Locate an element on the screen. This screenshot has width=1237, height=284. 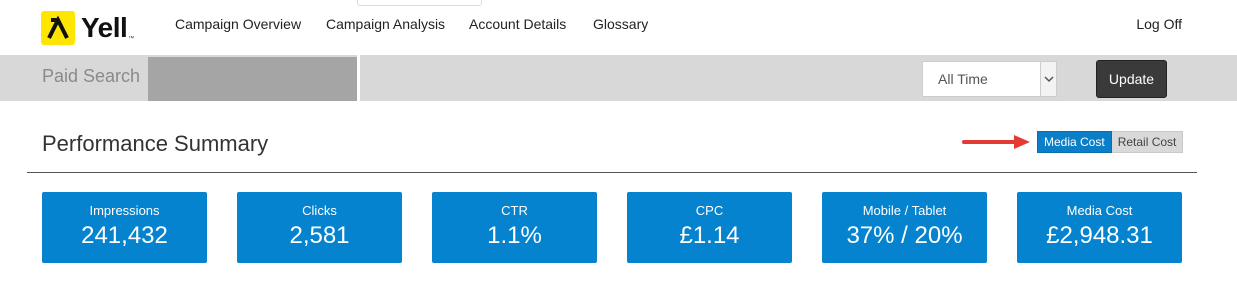
retail-cost-toggle: Retail Cost is located at coordinates (1147, 142).